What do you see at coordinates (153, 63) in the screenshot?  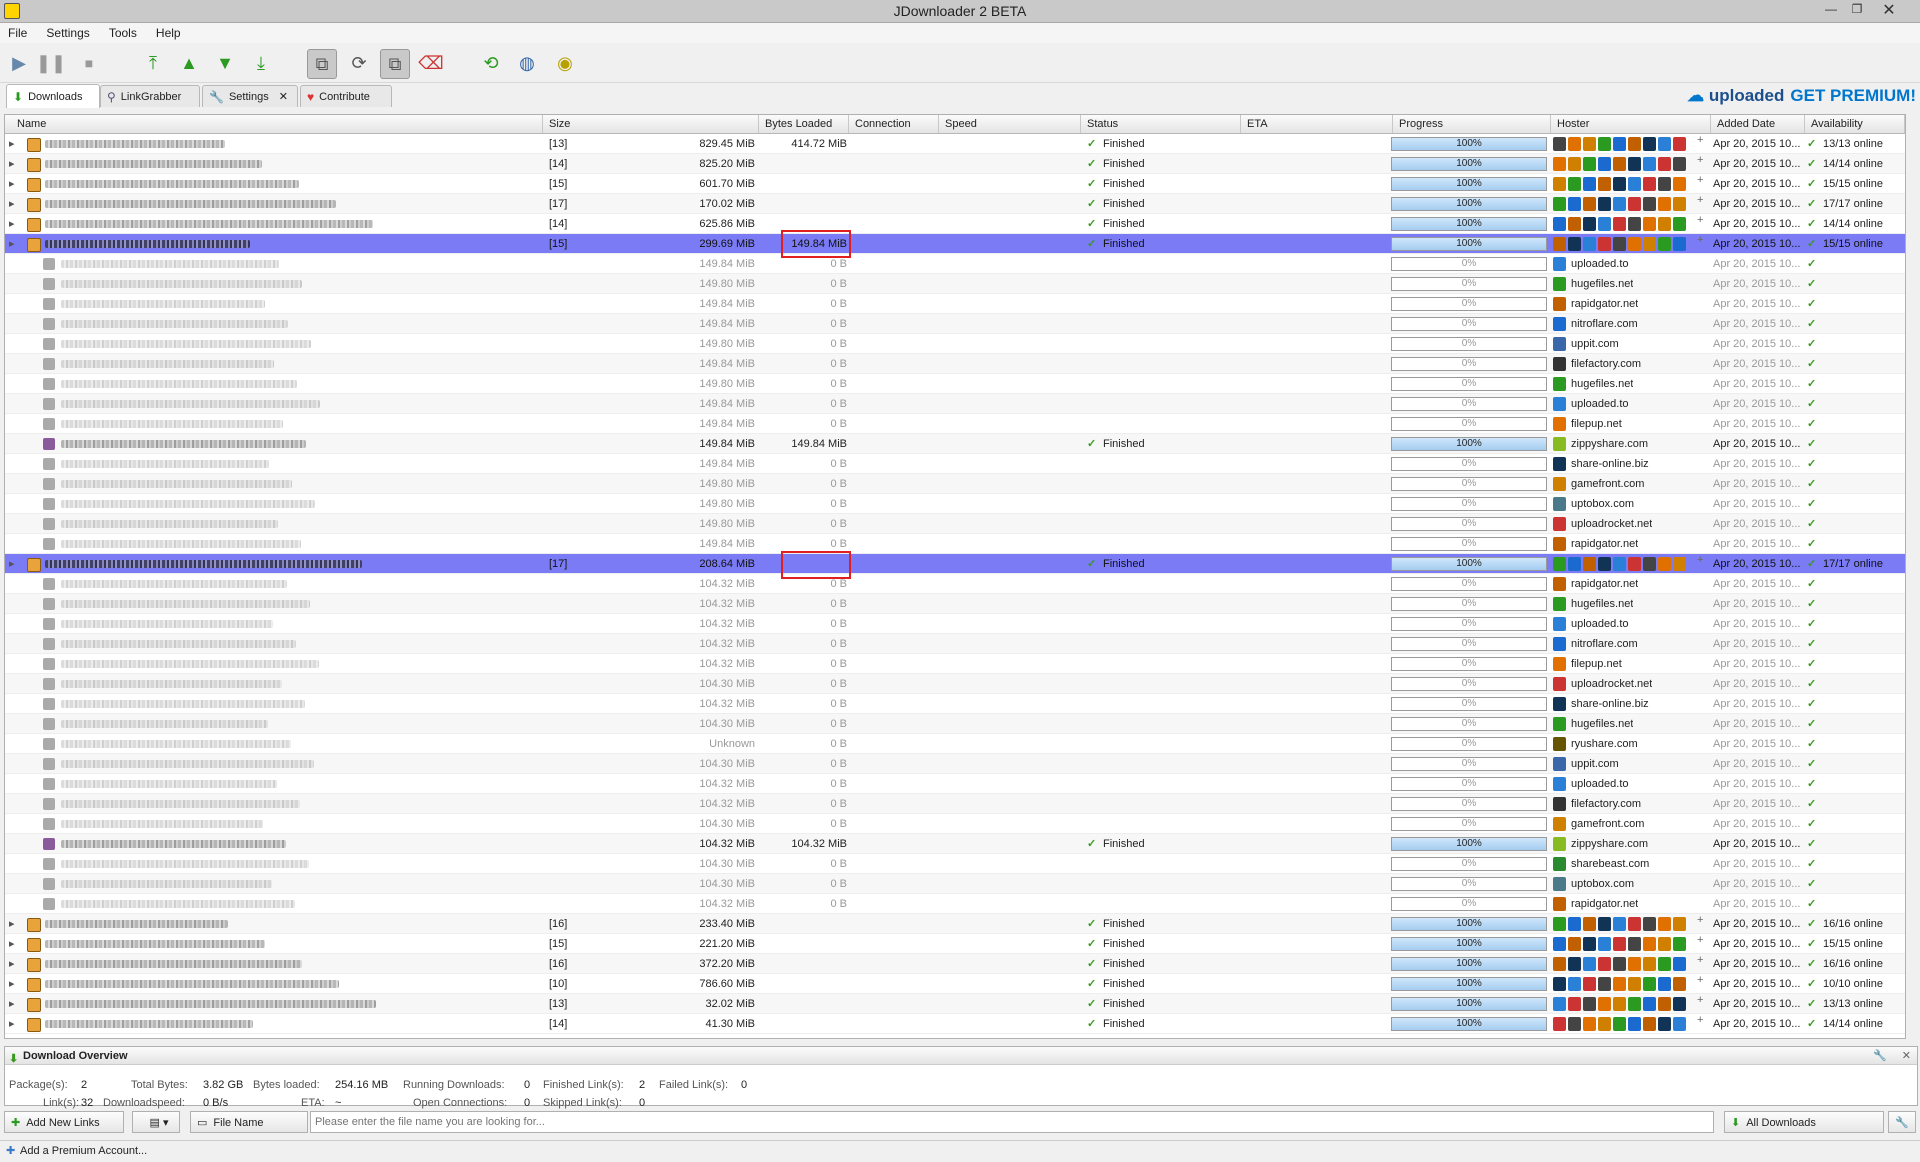 I see `move-top-icon: ⤒` at bounding box center [153, 63].